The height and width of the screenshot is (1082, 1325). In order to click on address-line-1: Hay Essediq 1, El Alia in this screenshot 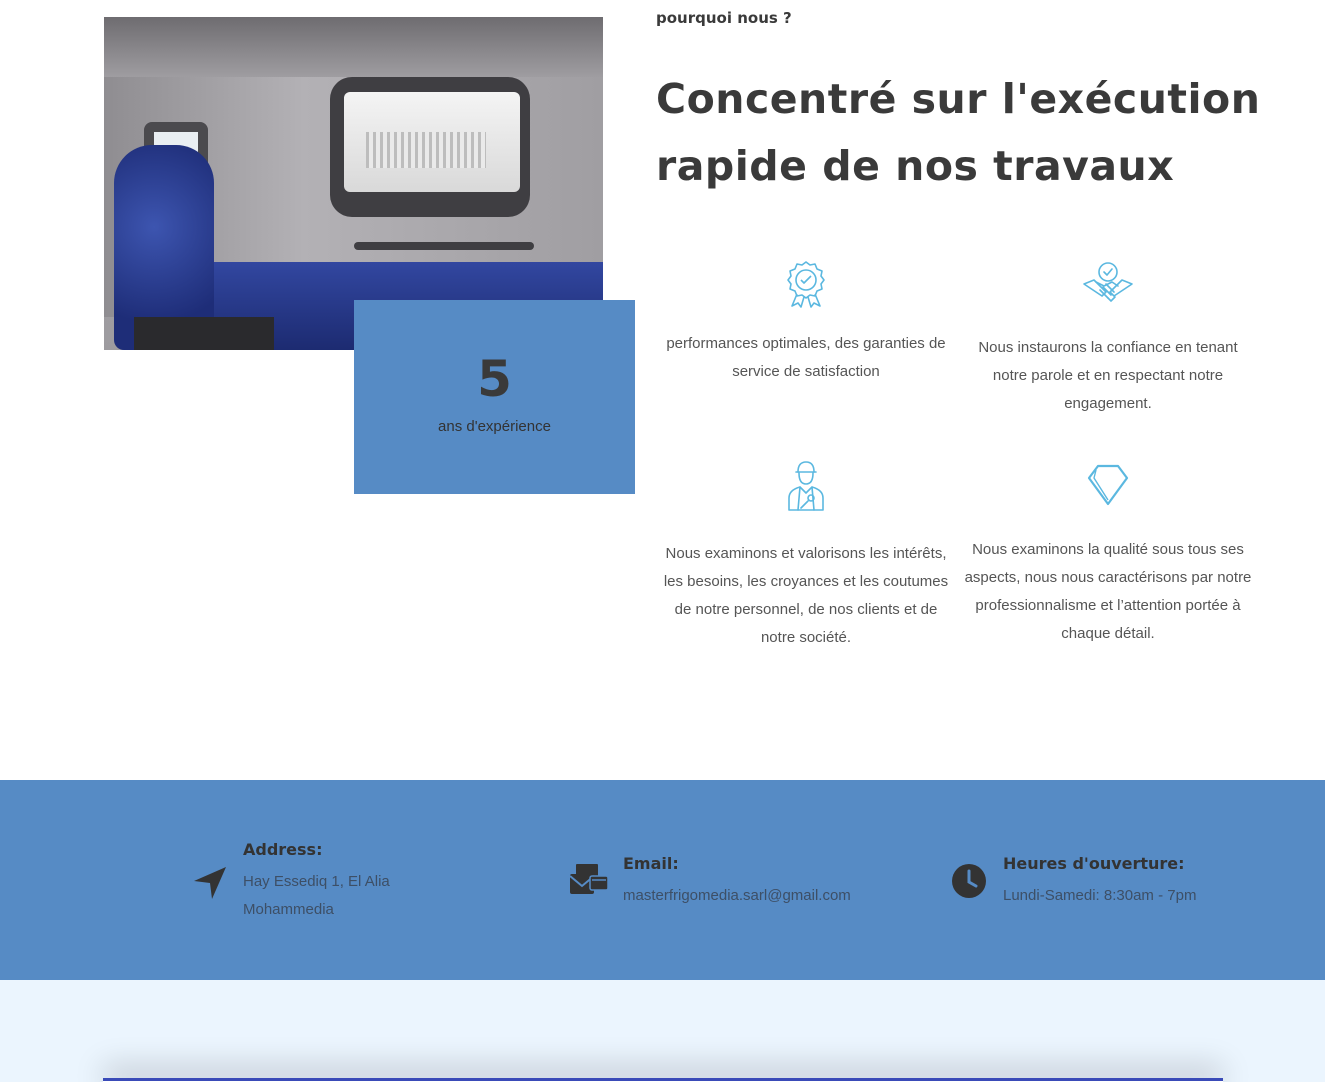, I will do `click(316, 881)`.